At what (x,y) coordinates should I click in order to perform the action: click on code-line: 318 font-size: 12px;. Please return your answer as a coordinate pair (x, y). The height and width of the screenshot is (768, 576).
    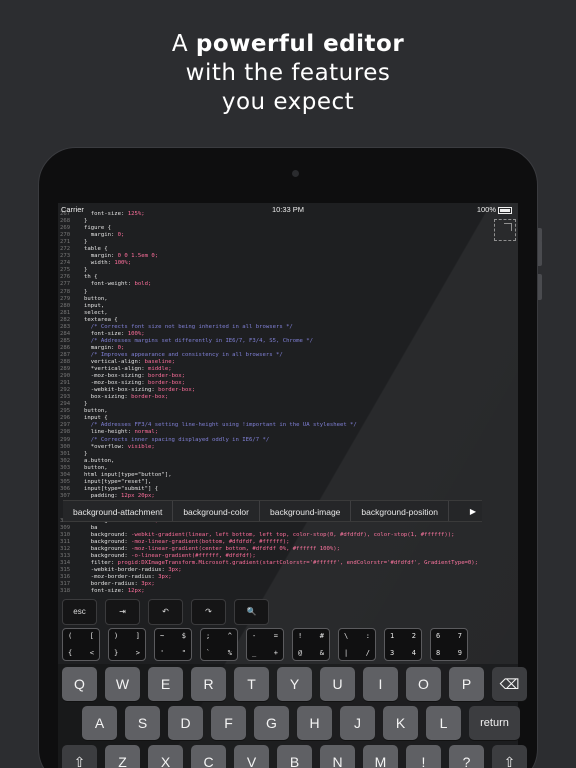
    Looking at the image, I should click on (287, 591).